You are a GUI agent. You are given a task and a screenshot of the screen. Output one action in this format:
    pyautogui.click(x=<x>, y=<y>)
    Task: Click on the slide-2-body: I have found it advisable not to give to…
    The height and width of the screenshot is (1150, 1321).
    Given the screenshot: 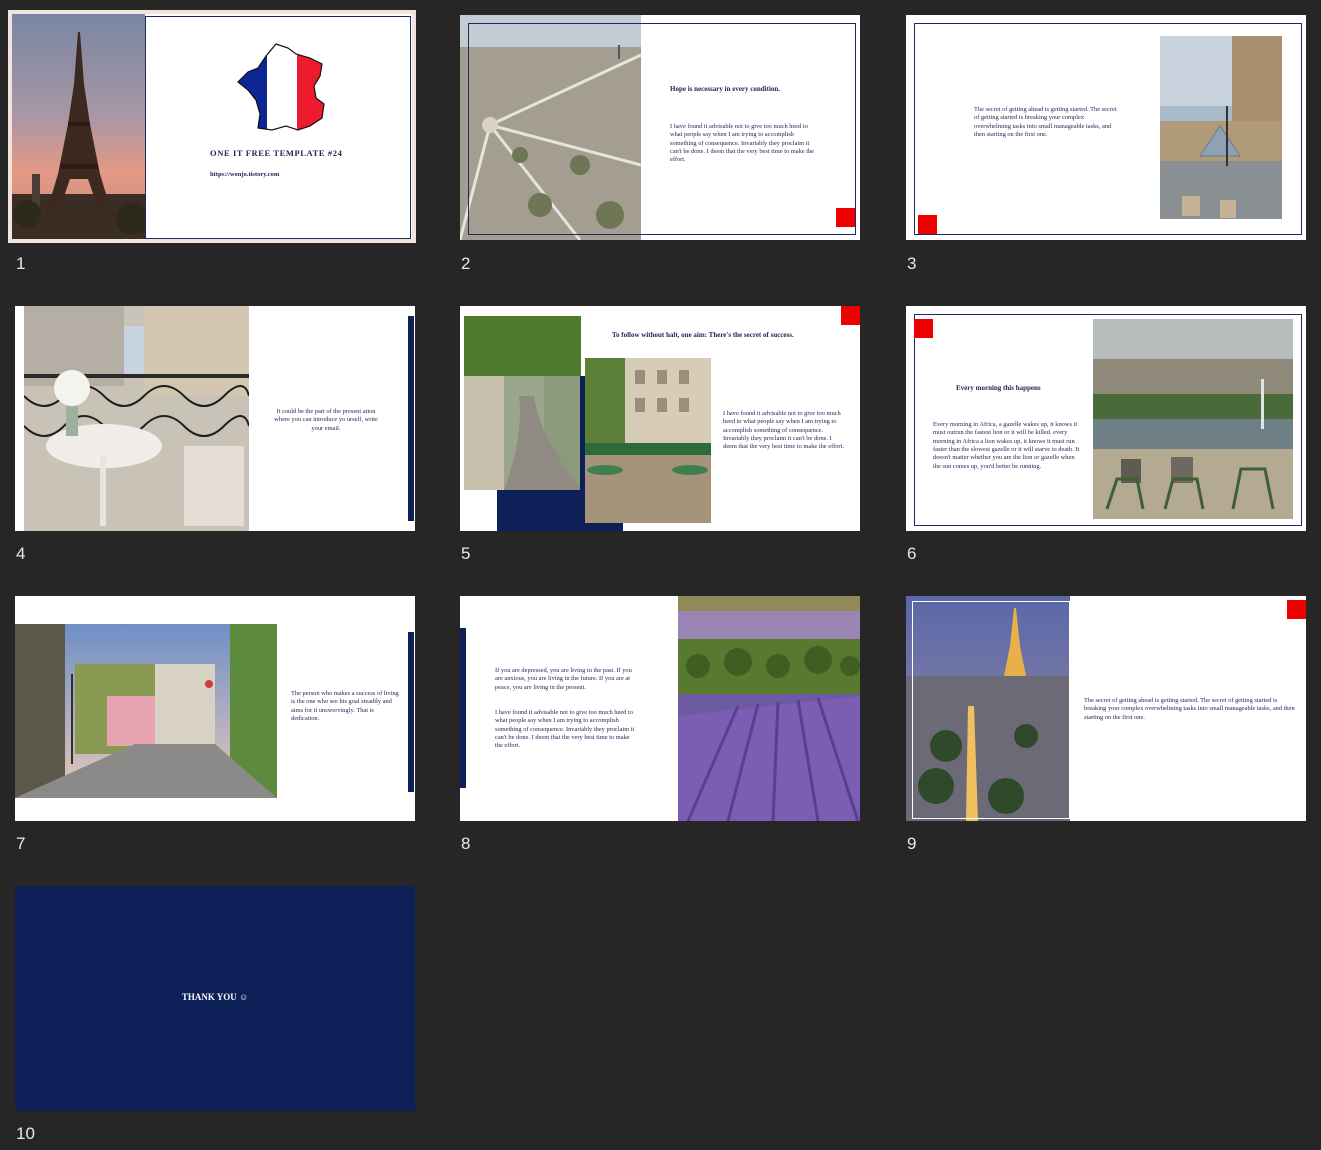 What is the action you would take?
    pyautogui.click(x=742, y=143)
    